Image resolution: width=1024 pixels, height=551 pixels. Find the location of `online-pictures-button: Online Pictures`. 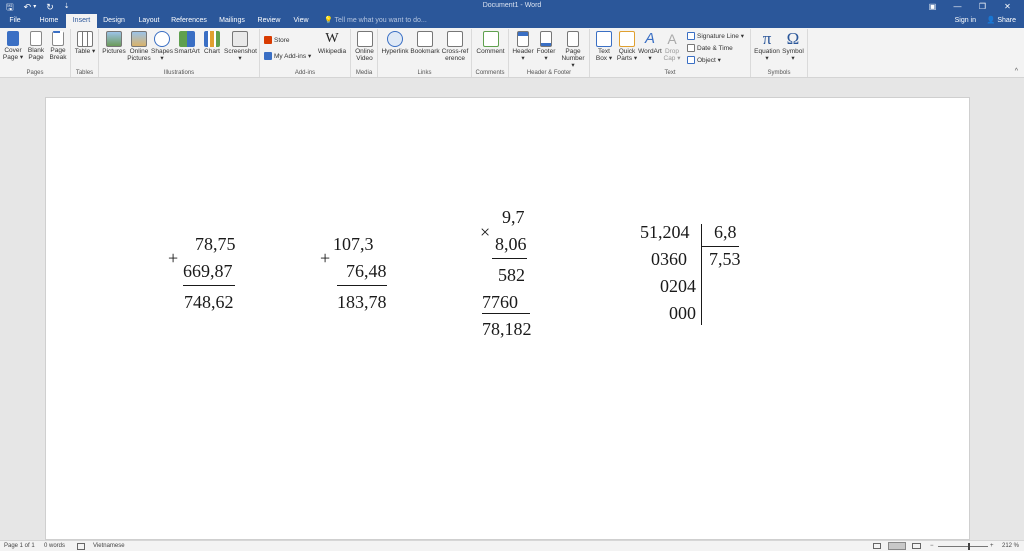

online-pictures-button: Online Pictures is located at coordinates (139, 46).